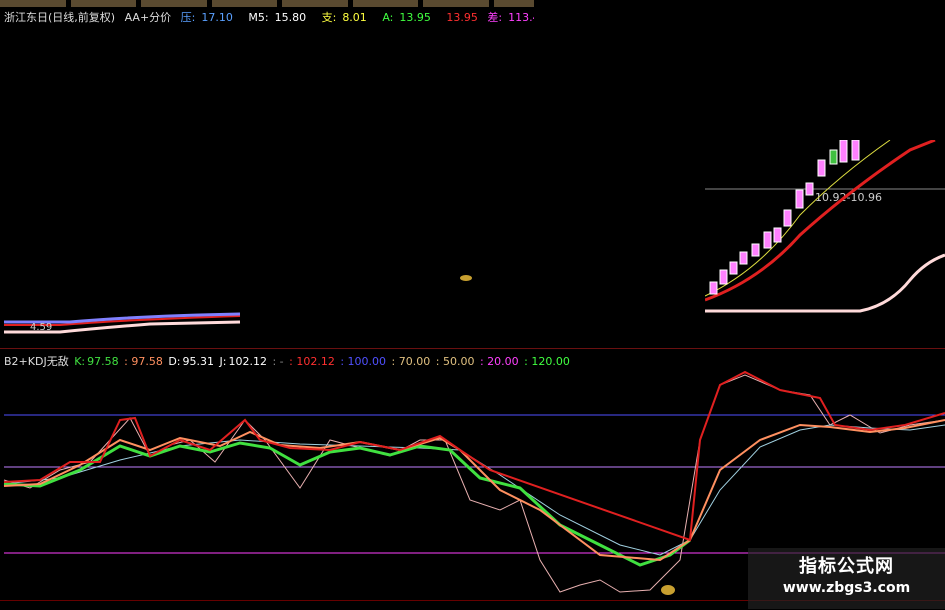 This screenshot has height=610, width=945. Describe the element at coordinates (411, 361) in the screenshot. I see `v5-value: : 70.00` at that location.